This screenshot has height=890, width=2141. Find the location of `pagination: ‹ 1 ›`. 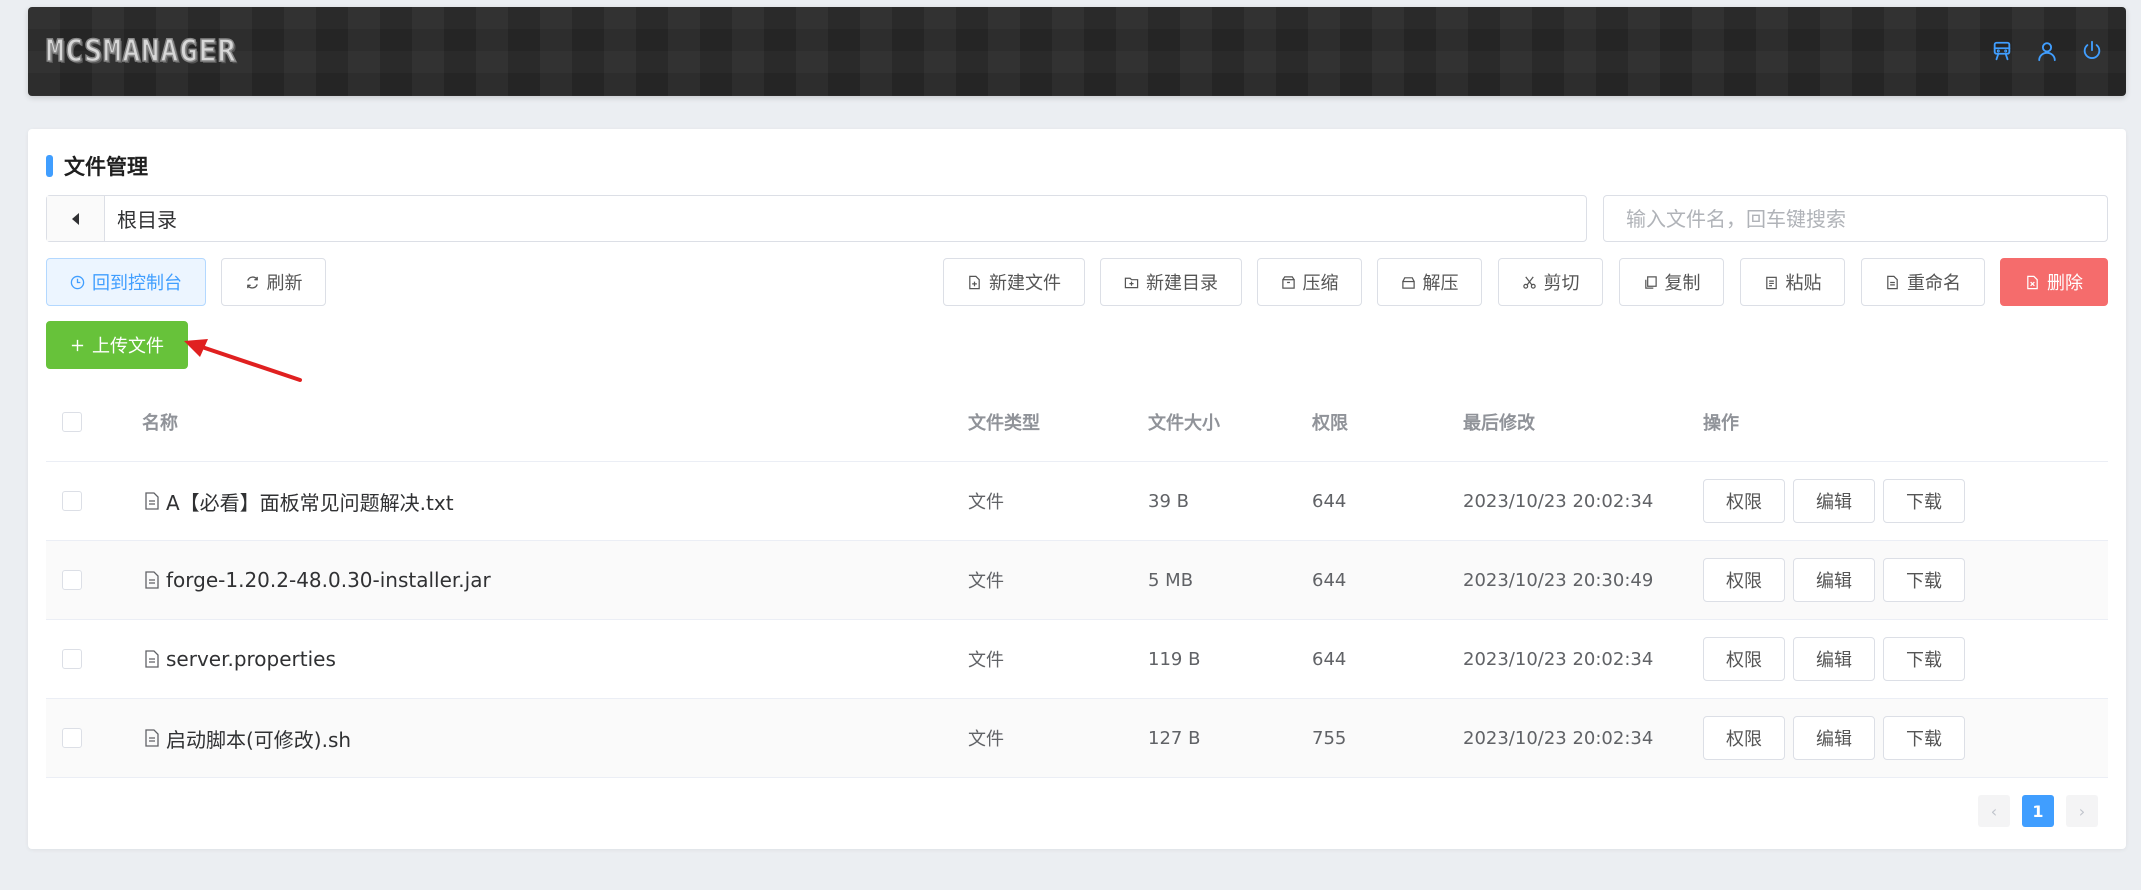

pagination: ‹ 1 › is located at coordinates (2038, 811).